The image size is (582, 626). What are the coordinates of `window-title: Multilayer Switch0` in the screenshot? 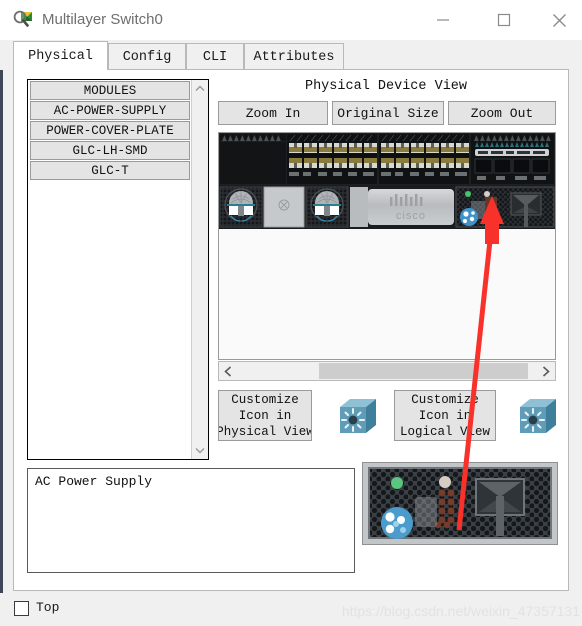 It's located at (102, 19).